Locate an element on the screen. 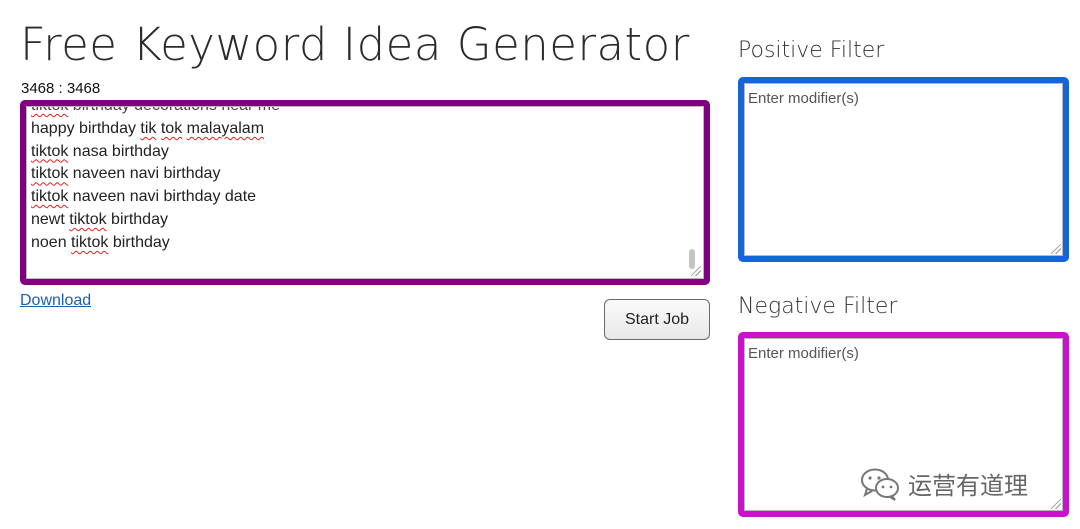 The image size is (1080, 529). misspelled-word: tok is located at coordinates (171, 128).